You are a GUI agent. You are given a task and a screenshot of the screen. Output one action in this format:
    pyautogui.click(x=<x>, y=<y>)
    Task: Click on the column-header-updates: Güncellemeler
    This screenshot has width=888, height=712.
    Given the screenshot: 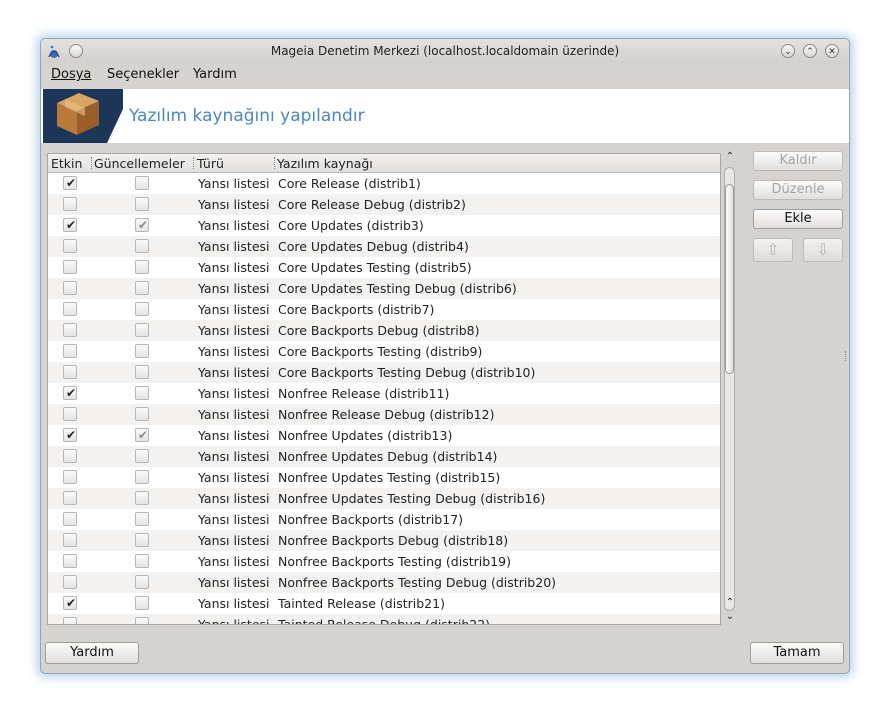 What is the action you would take?
    pyautogui.click(x=139, y=163)
    